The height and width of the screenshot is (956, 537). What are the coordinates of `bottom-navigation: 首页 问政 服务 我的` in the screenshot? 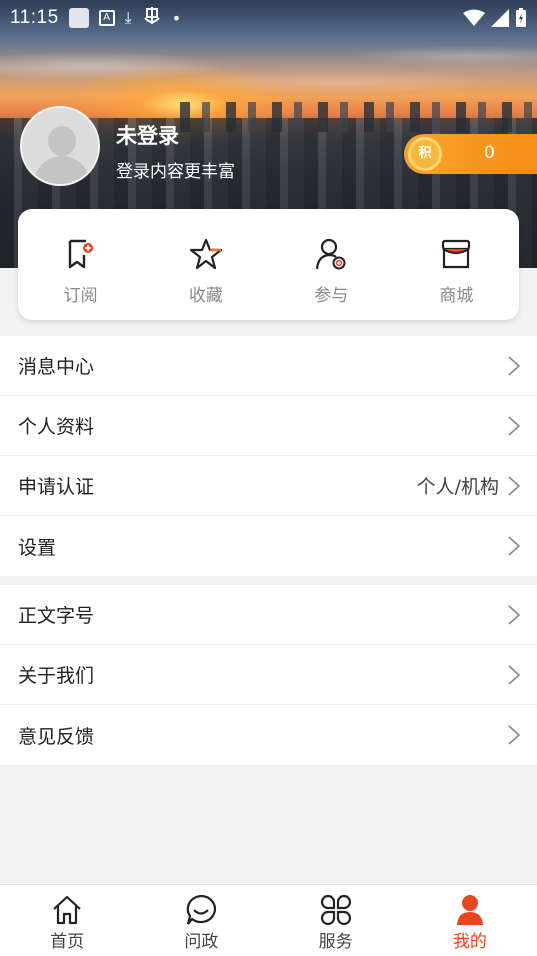 It's located at (268, 920).